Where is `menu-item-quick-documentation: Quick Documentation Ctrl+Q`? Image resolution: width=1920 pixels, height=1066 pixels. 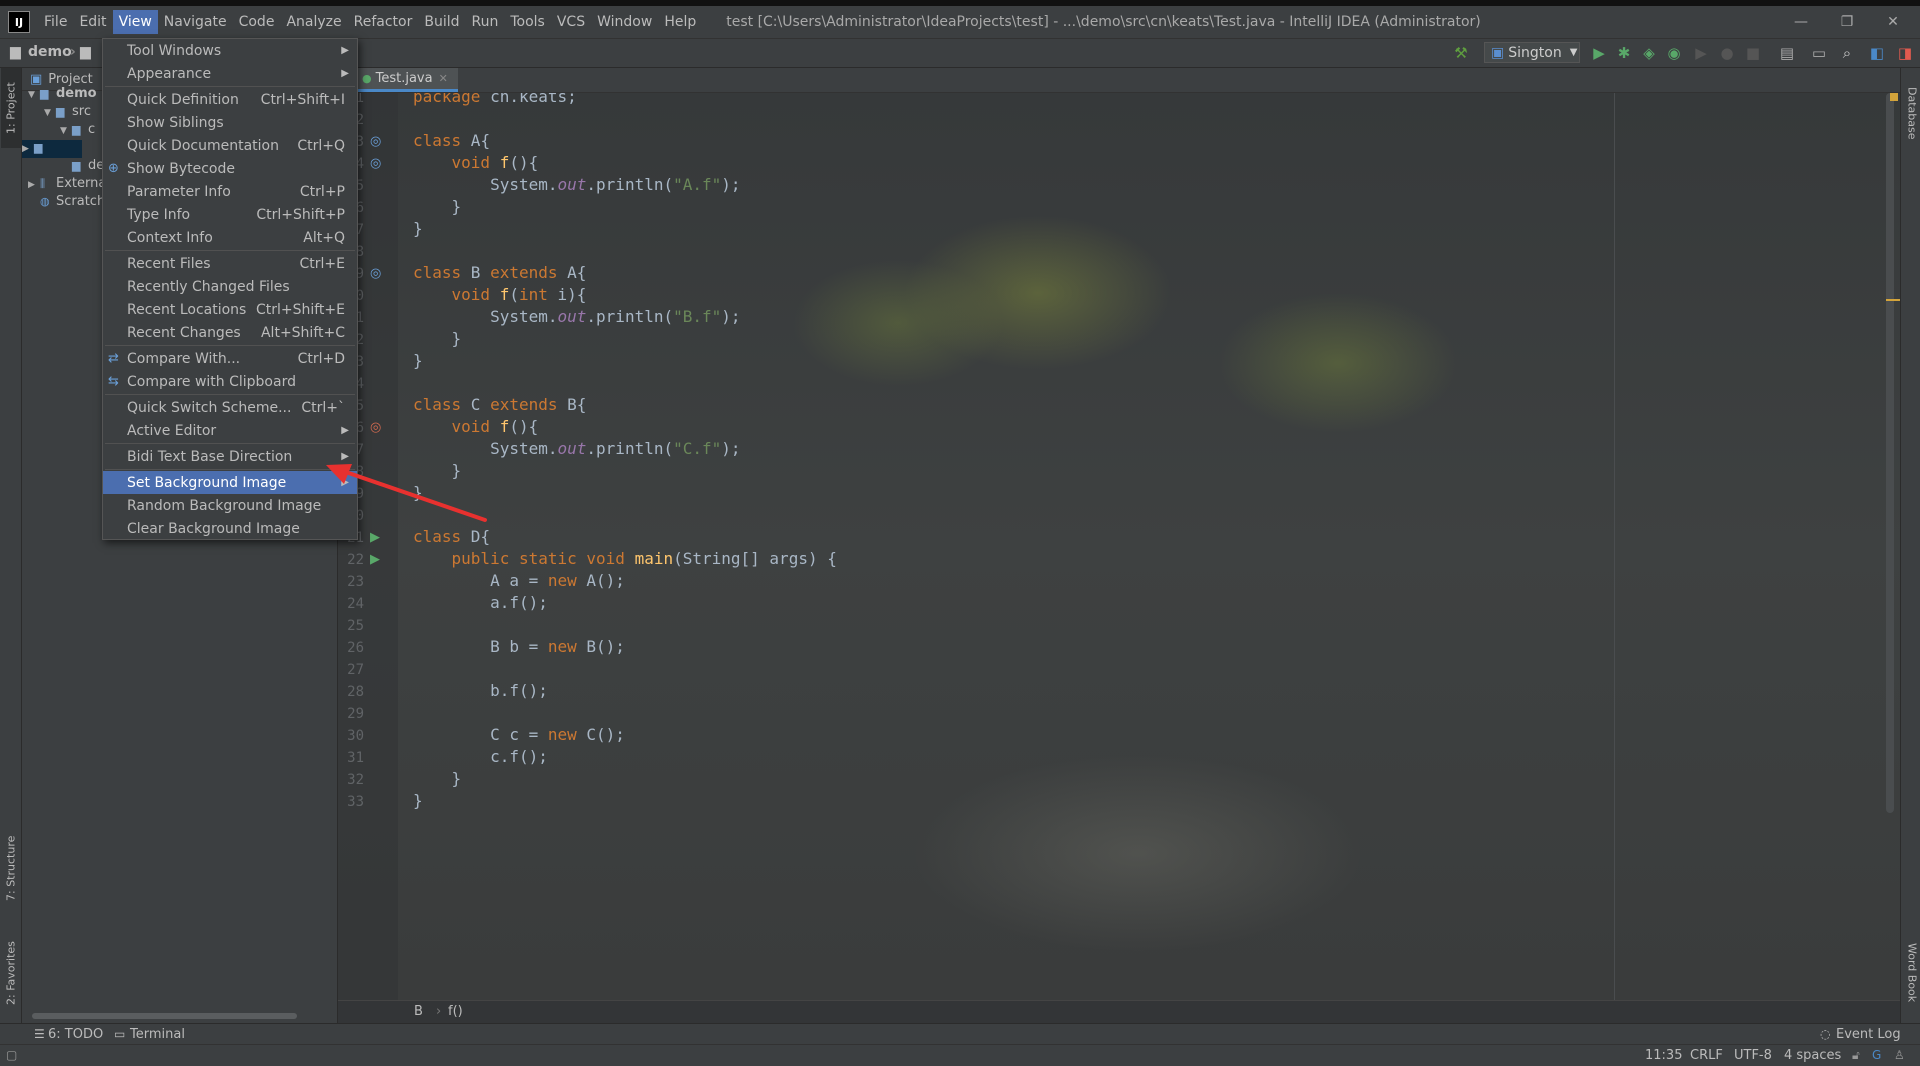 menu-item-quick-documentation: Quick Documentation Ctrl+Q is located at coordinates (230, 145).